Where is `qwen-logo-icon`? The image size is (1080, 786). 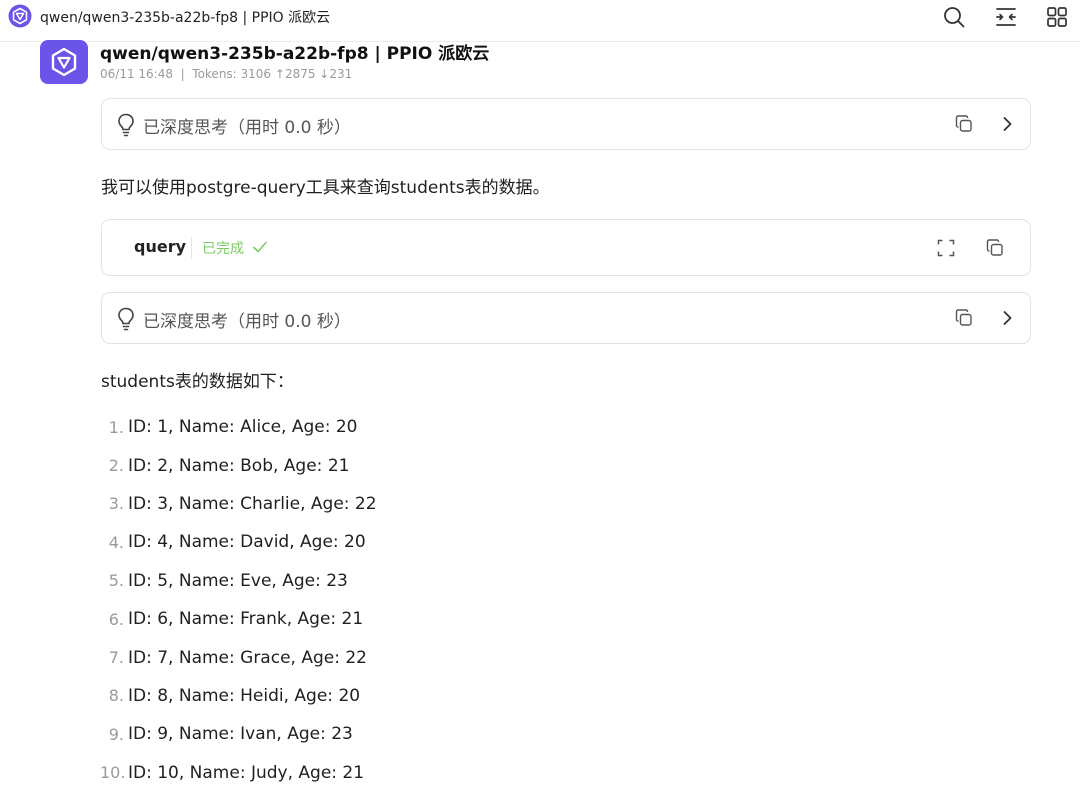 qwen-logo-icon is located at coordinates (64, 62).